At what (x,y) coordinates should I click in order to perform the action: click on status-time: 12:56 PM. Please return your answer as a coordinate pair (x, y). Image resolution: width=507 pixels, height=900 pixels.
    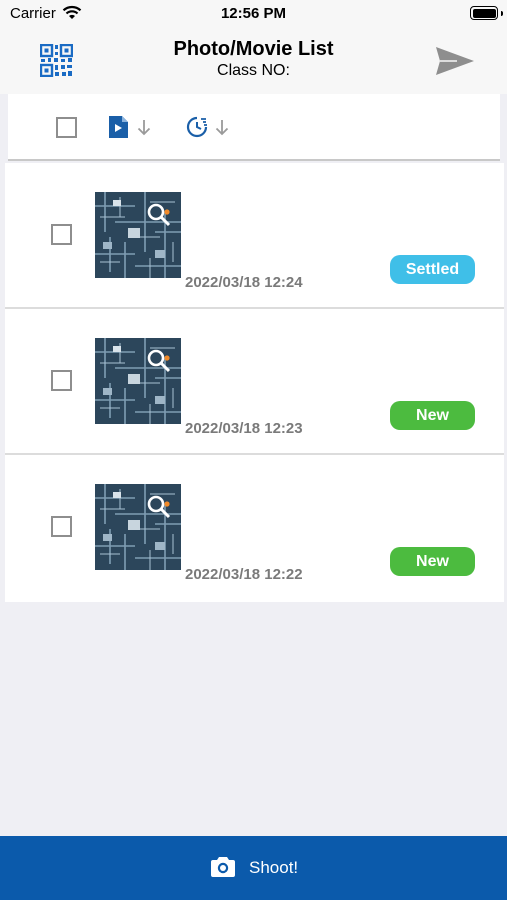
    Looking at the image, I should click on (253, 13).